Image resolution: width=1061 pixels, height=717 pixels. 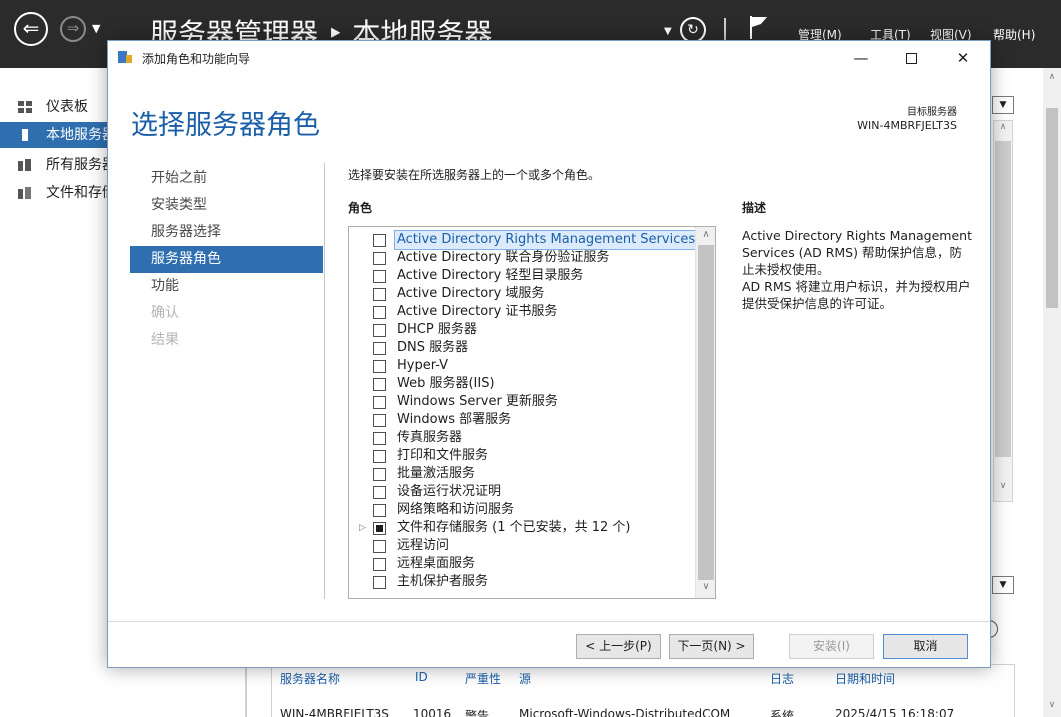 What do you see at coordinates (963, 58) in the screenshot?
I see `close-icon: ✕` at bounding box center [963, 58].